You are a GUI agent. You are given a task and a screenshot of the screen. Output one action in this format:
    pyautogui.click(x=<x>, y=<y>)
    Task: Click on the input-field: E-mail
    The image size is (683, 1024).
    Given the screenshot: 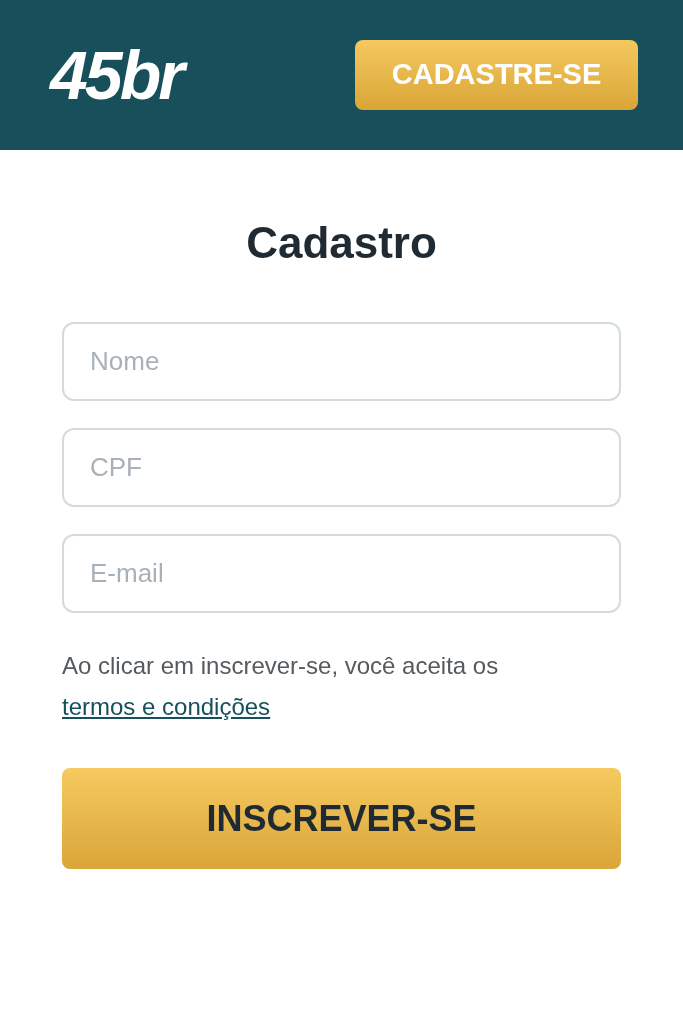 What is the action you would take?
    pyautogui.click(x=341, y=573)
    